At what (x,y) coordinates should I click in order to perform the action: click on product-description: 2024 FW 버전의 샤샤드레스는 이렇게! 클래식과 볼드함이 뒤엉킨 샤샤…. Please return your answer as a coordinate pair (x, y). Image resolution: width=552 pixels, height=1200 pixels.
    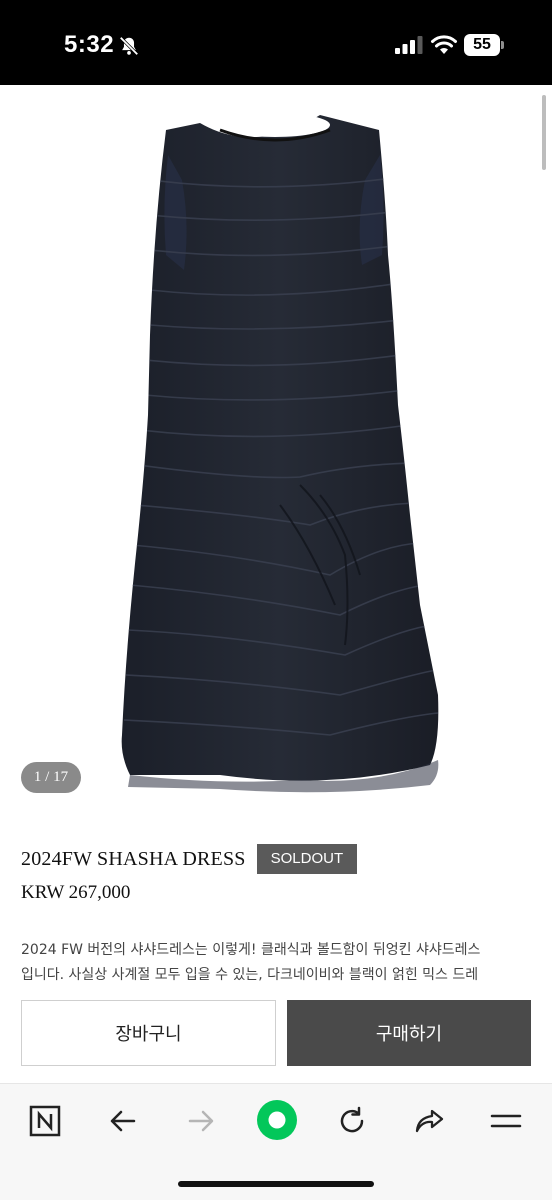
    Looking at the image, I should click on (277, 963).